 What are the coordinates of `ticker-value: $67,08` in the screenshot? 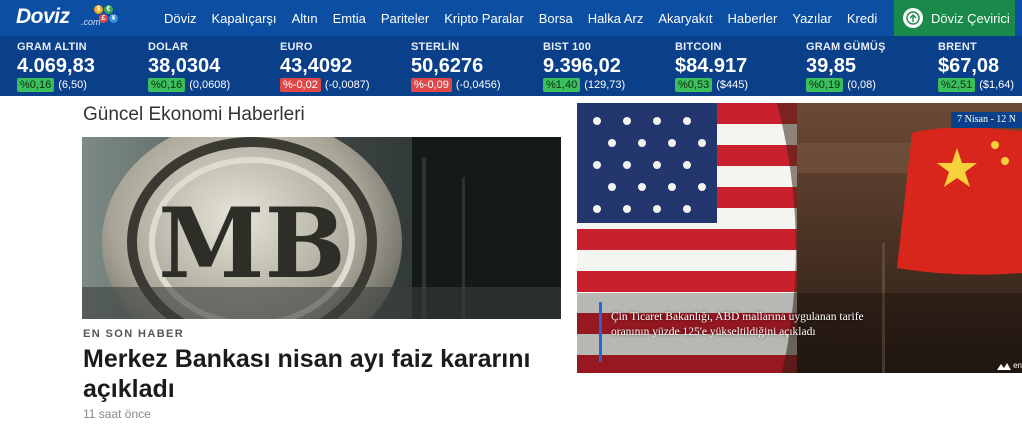 It's located at (969, 66).